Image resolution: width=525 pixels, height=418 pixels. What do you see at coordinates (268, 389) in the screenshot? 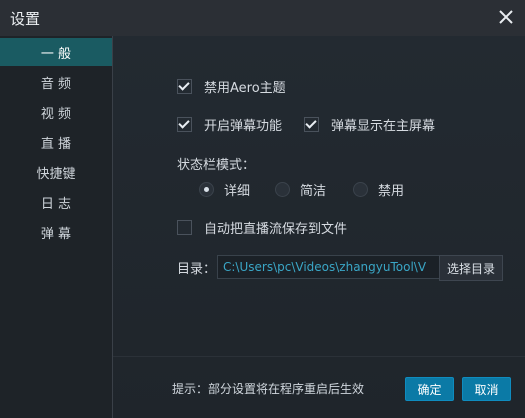
I see `restart-hint: 提示：部分设置将在程序重启后生效` at bounding box center [268, 389].